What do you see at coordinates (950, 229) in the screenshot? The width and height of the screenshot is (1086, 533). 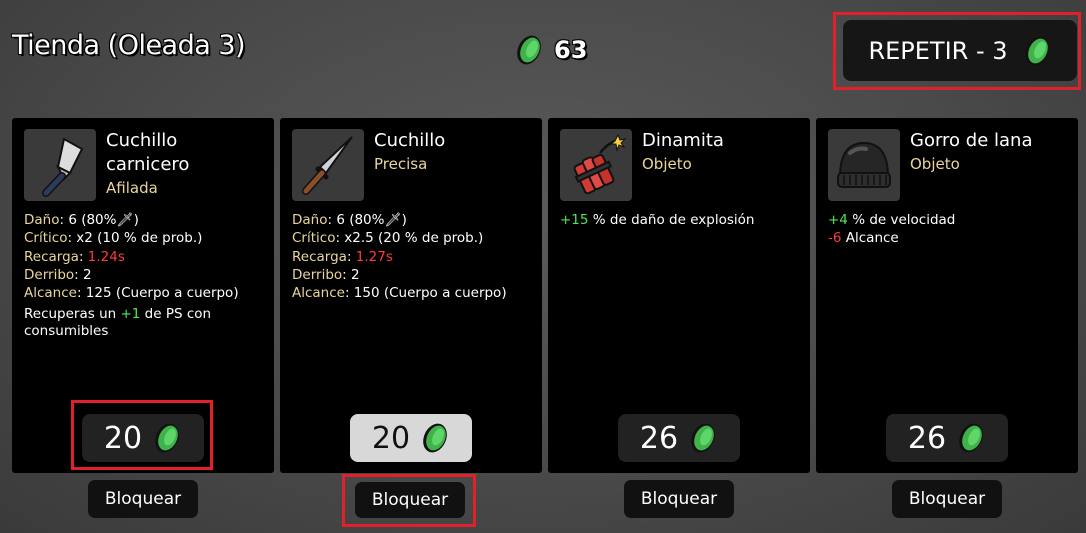 I see `item-effects: +4 % de velocidad -6 Alcance` at bounding box center [950, 229].